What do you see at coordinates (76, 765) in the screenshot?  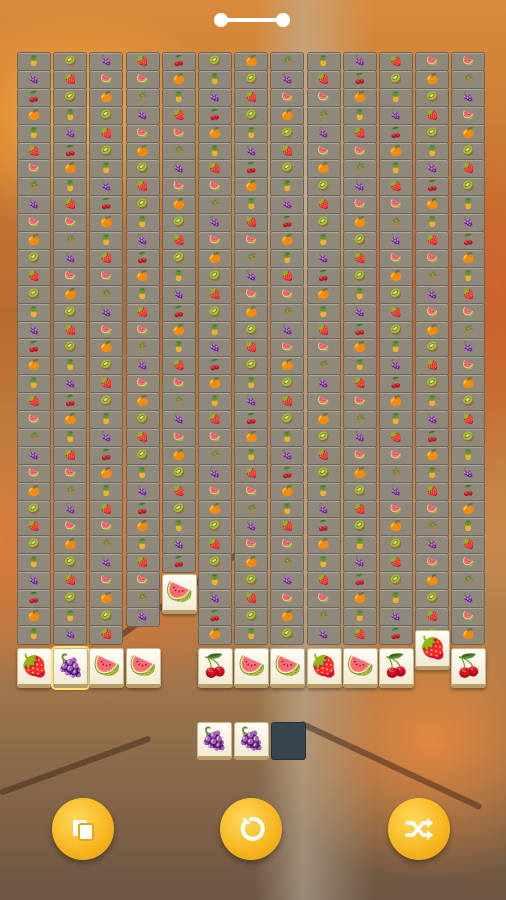 I see `branch-decoration` at bounding box center [76, 765].